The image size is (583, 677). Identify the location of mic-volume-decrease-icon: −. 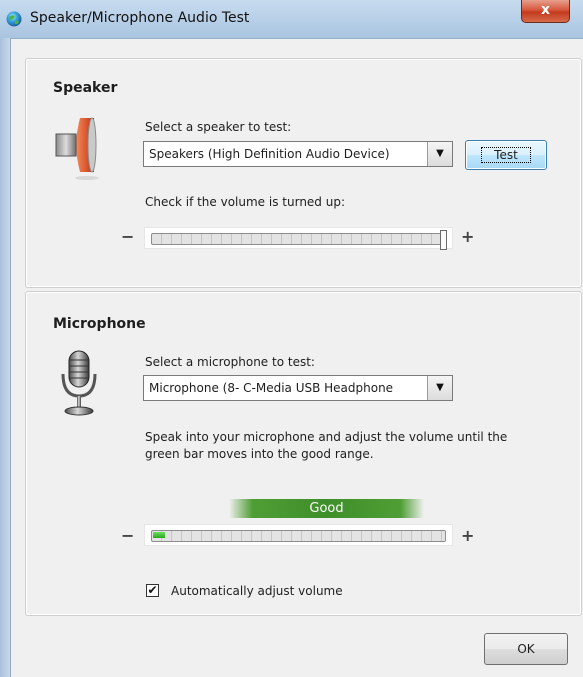
(127, 535).